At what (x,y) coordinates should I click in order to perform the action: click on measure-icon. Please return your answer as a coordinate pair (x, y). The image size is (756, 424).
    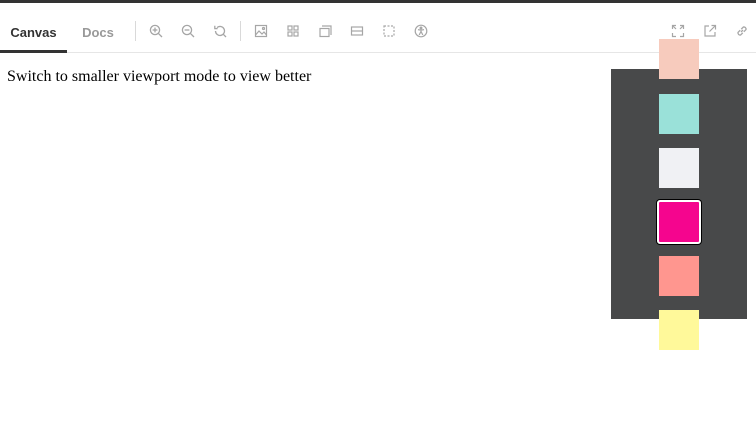
    Looking at the image, I should click on (325, 31).